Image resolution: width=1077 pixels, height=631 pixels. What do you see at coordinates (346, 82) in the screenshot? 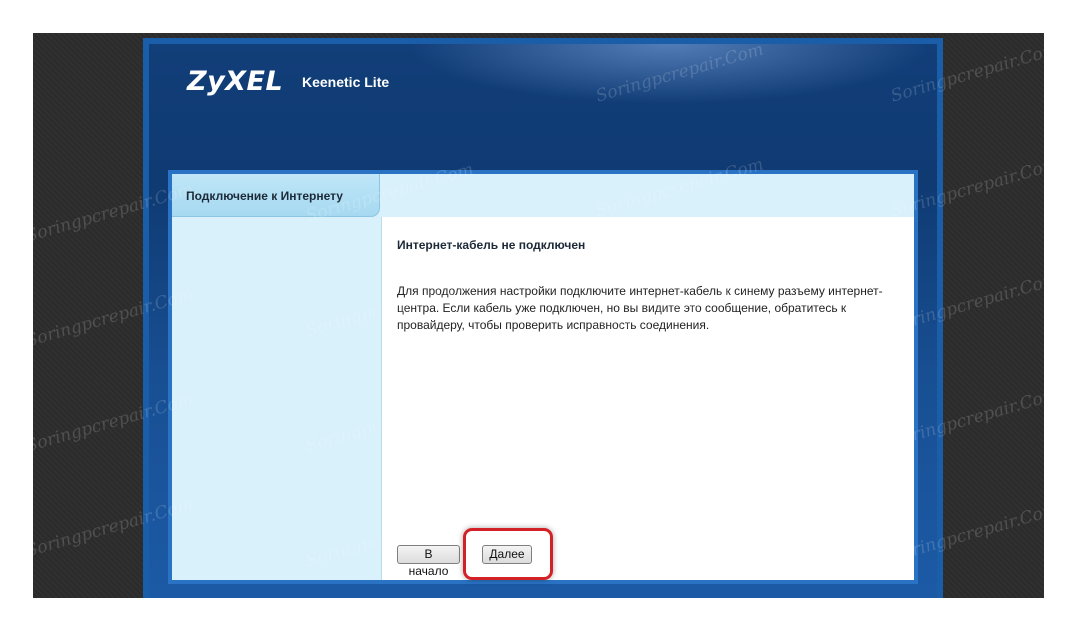
I see `product-name: Keenetic Lite` at bounding box center [346, 82].